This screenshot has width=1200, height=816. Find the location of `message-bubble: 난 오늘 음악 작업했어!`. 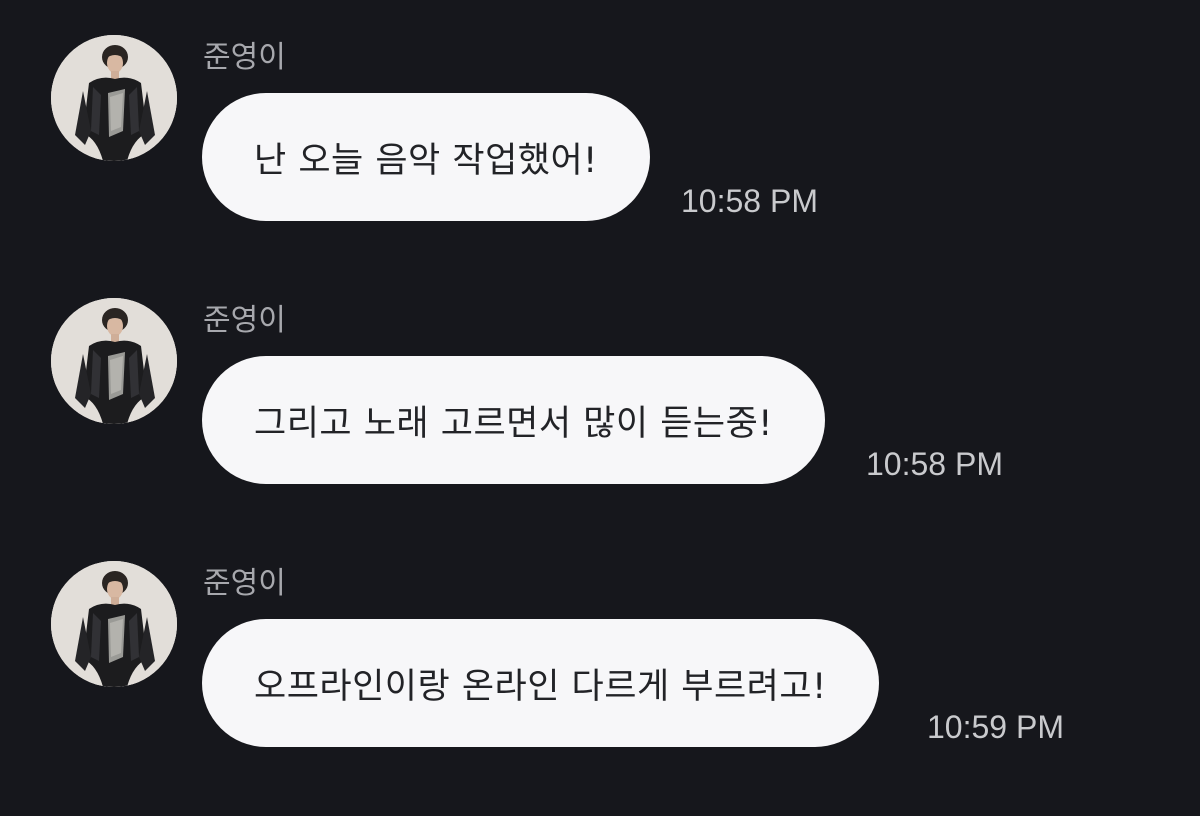

message-bubble: 난 오늘 음악 작업했어! is located at coordinates (426, 157).